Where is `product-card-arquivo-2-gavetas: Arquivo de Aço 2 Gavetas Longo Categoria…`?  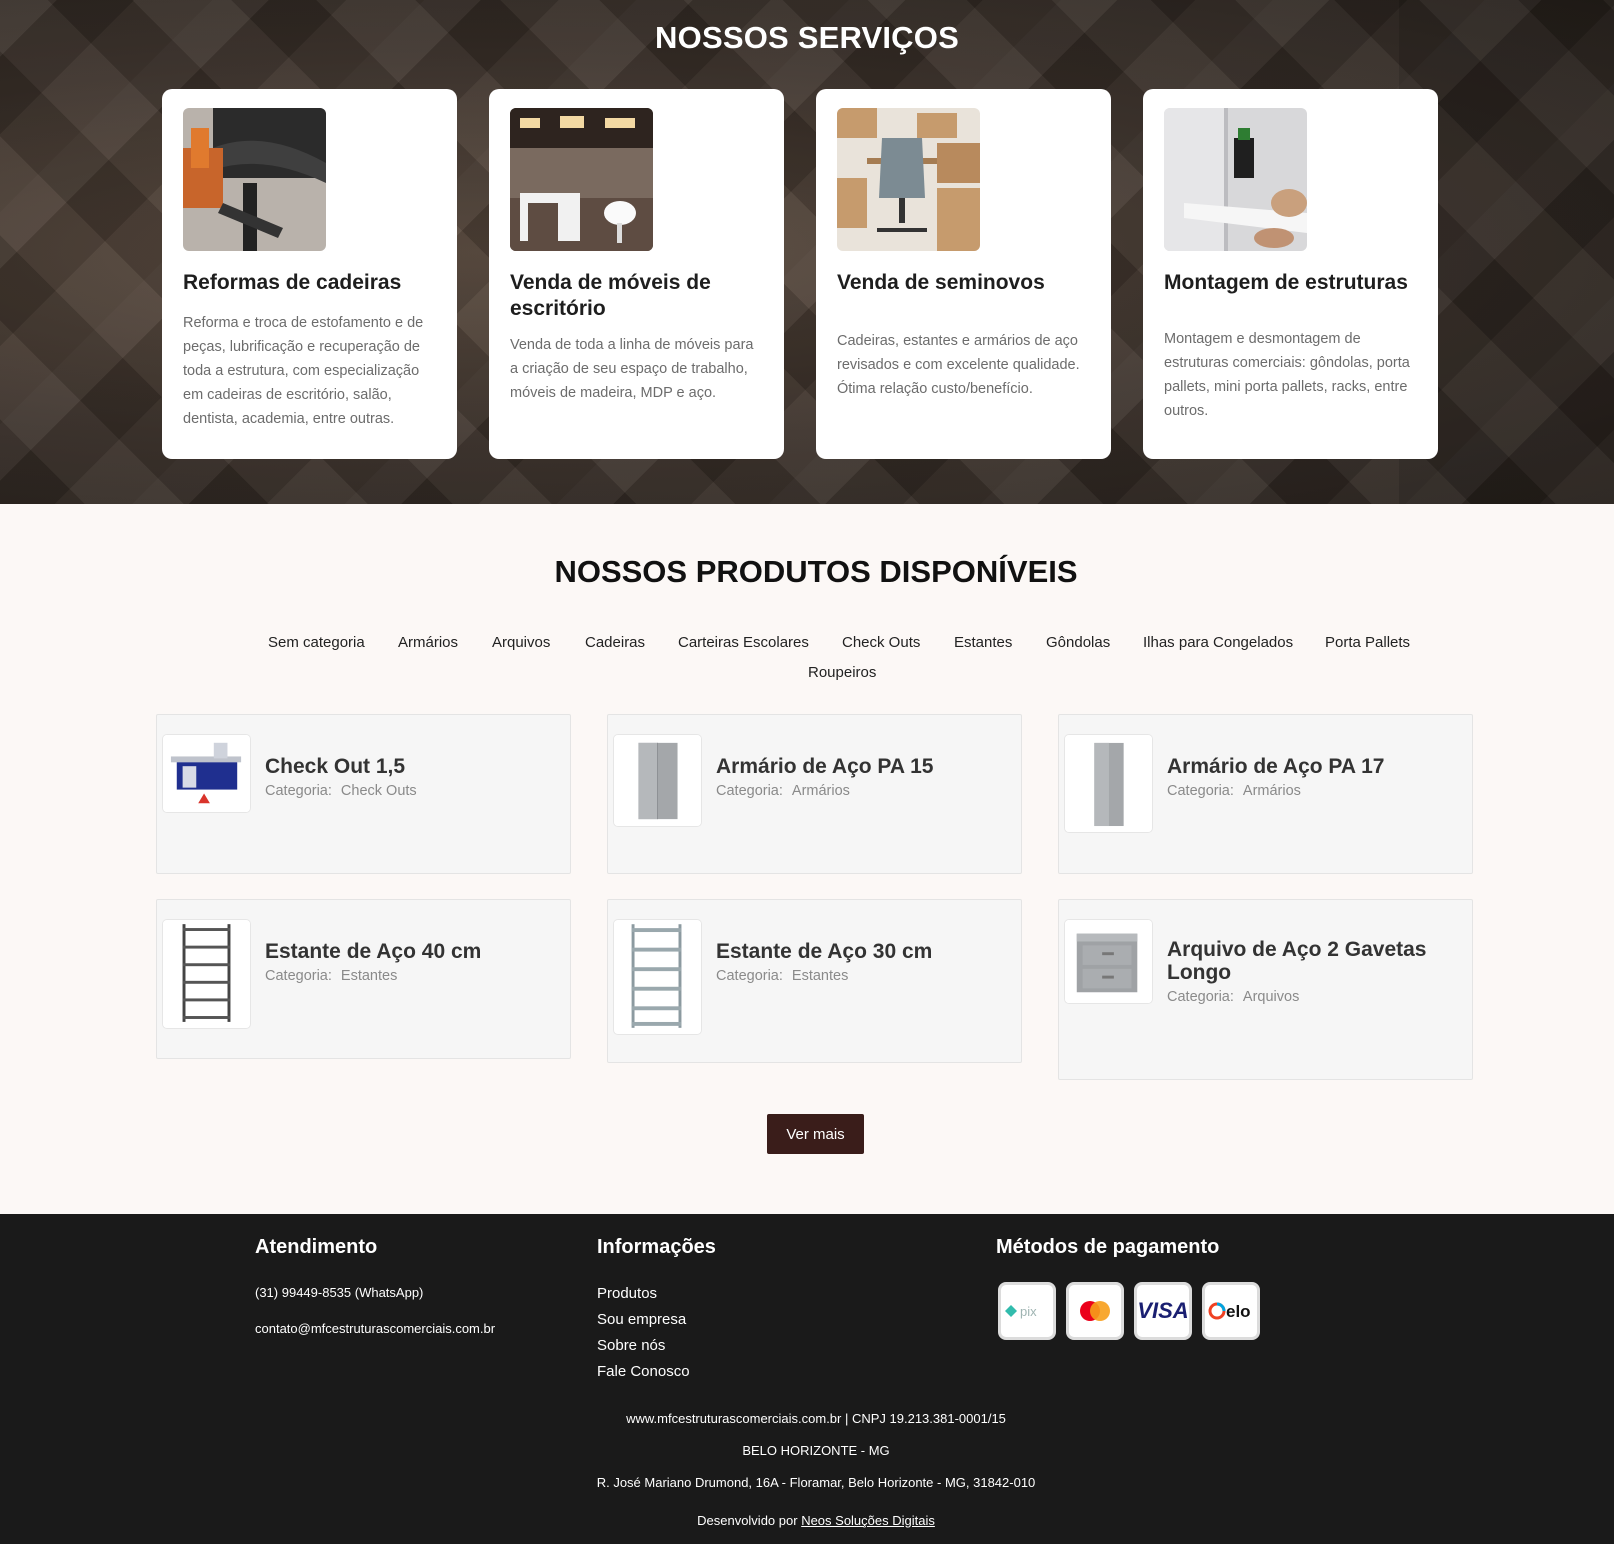 product-card-arquivo-2-gavetas: Arquivo de Aço 2 Gavetas Longo Categoria… is located at coordinates (1265, 989).